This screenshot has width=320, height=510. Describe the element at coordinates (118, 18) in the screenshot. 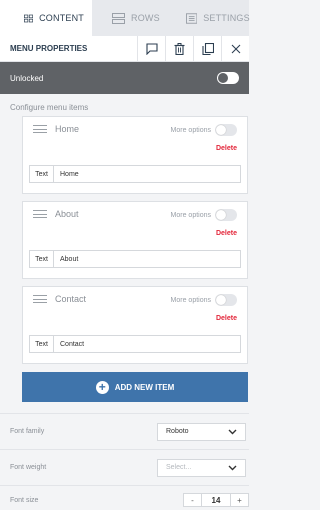

I see `rows-icon` at that location.